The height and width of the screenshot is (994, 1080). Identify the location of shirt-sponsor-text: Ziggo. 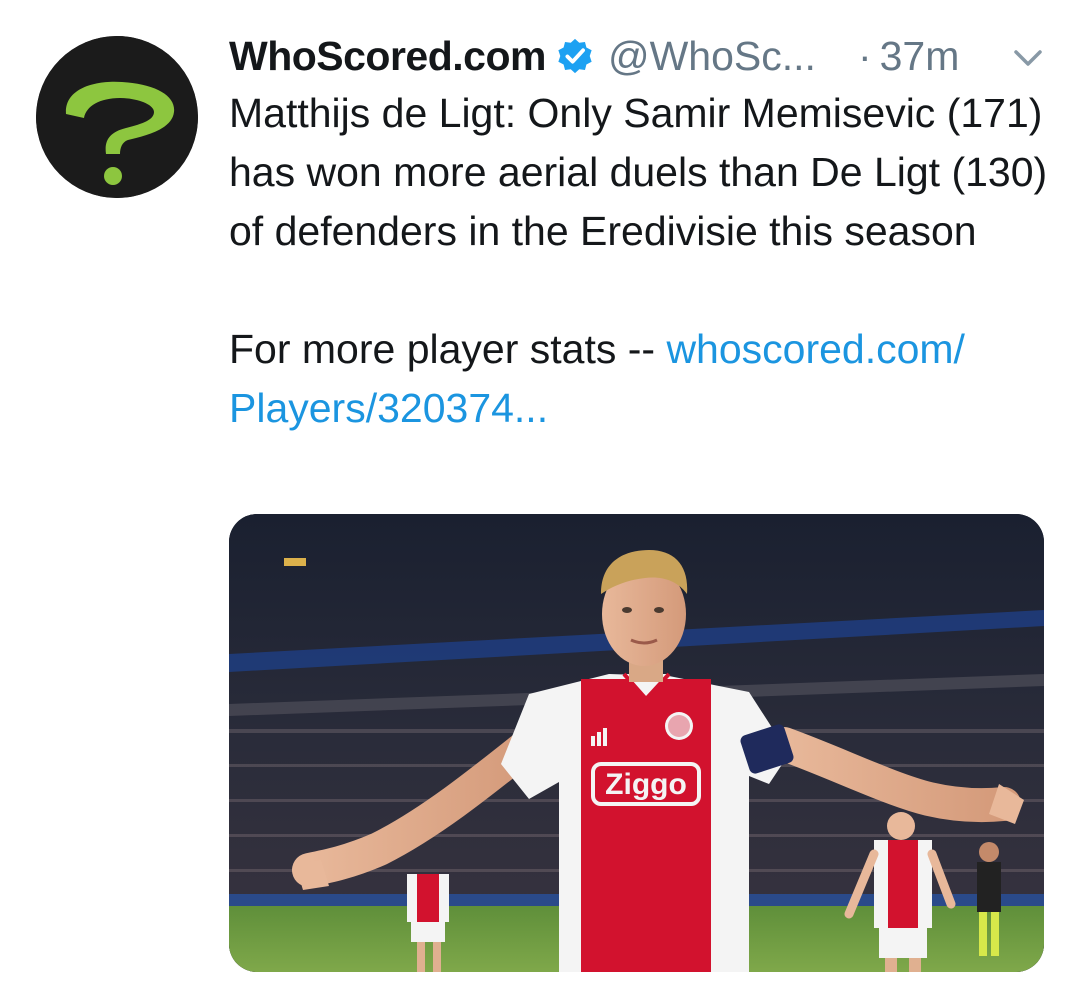
(646, 784).